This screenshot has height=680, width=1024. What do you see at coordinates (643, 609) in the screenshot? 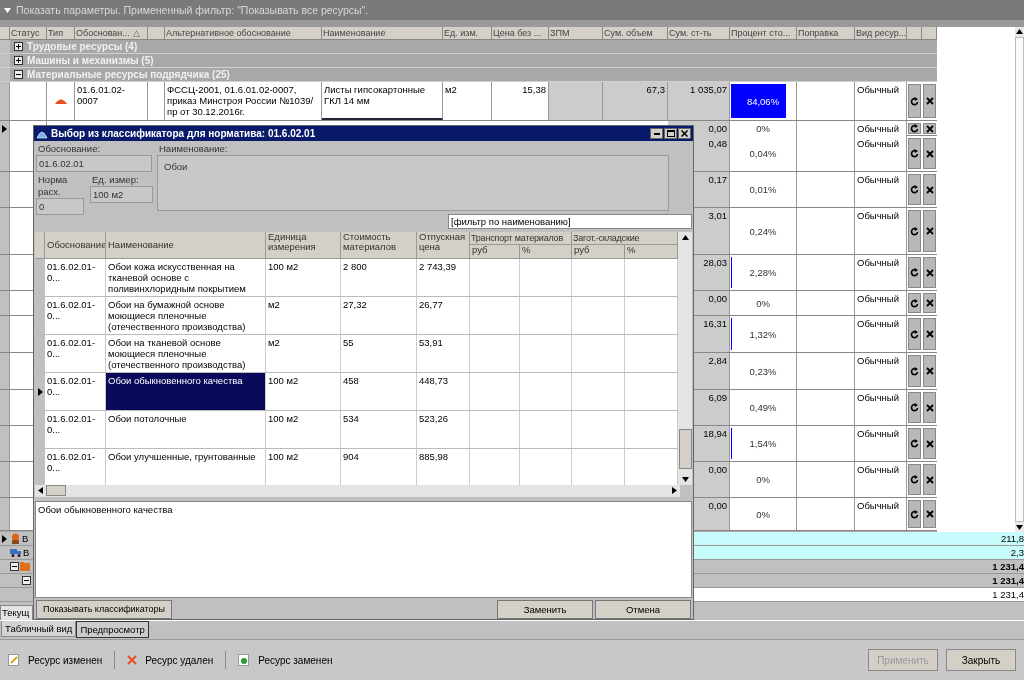
I see `dialog-button: Отмена` at bounding box center [643, 609].